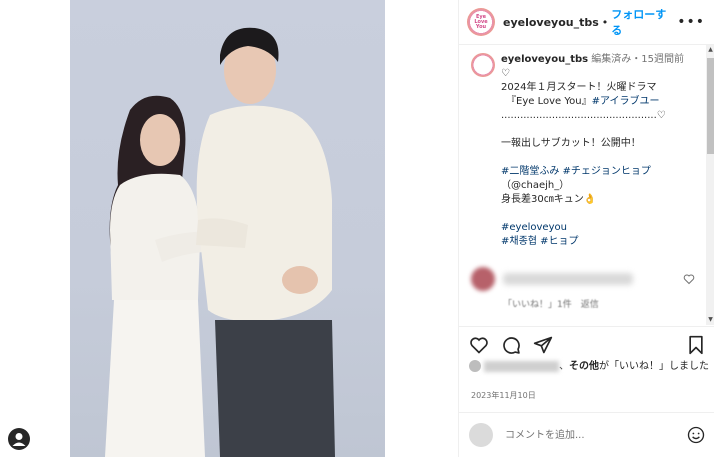 The width and height of the screenshot is (714, 457). Describe the element at coordinates (584, 366) in the screenshot. I see `likes-others-link: その他` at that location.